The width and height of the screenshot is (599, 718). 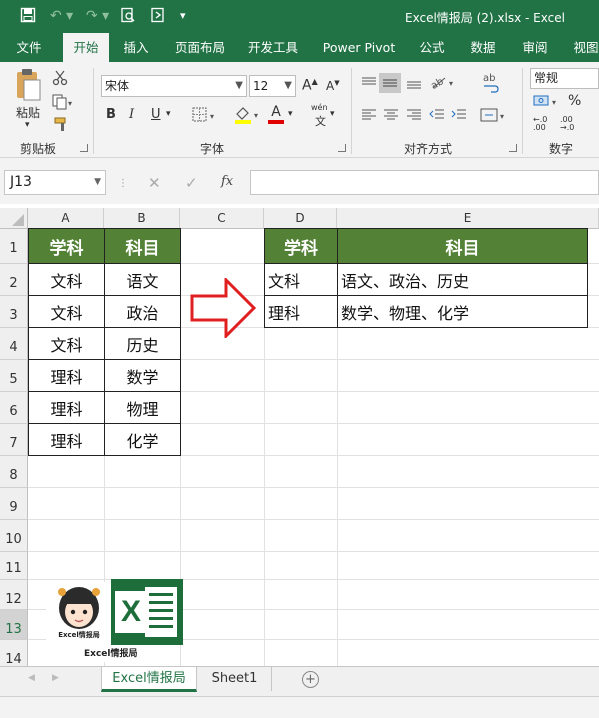 What do you see at coordinates (494, 116) in the screenshot?
I see `merge-center-icon: ▾` at bounding box center [494, 116].